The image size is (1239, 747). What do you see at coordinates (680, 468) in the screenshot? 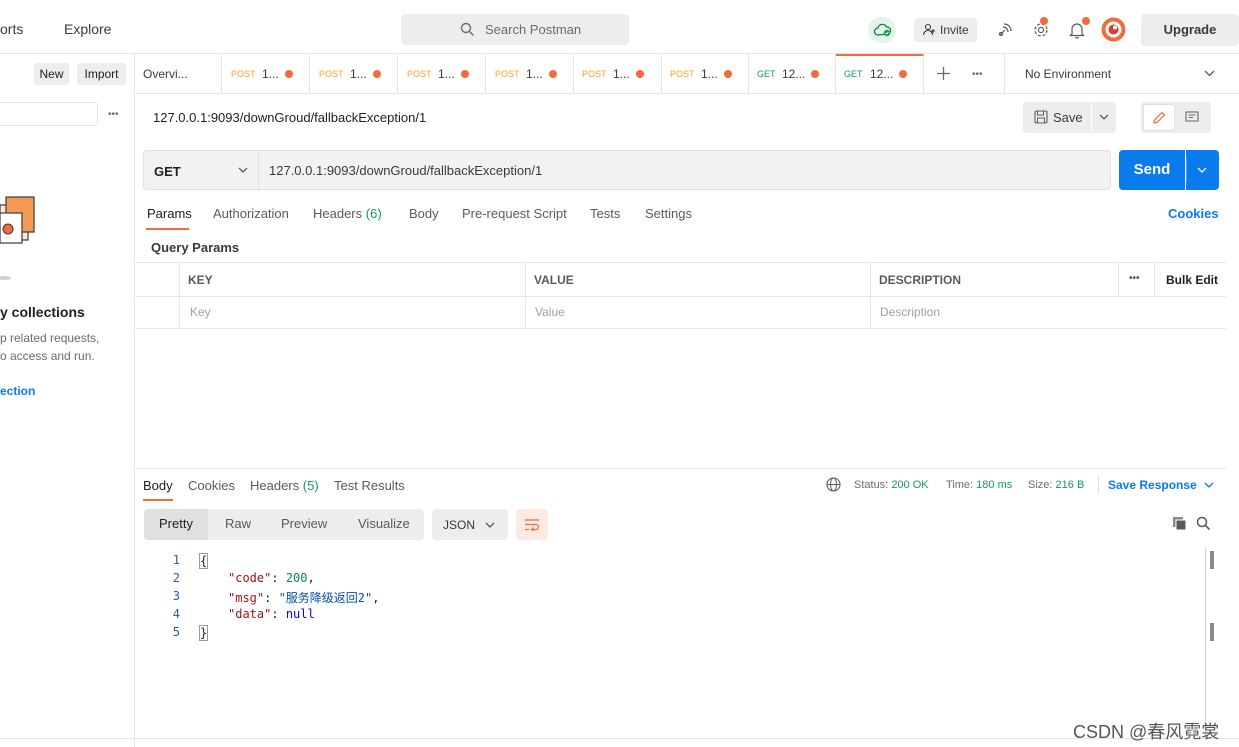
I see `pane-divider` at bounding box center [680, 468].